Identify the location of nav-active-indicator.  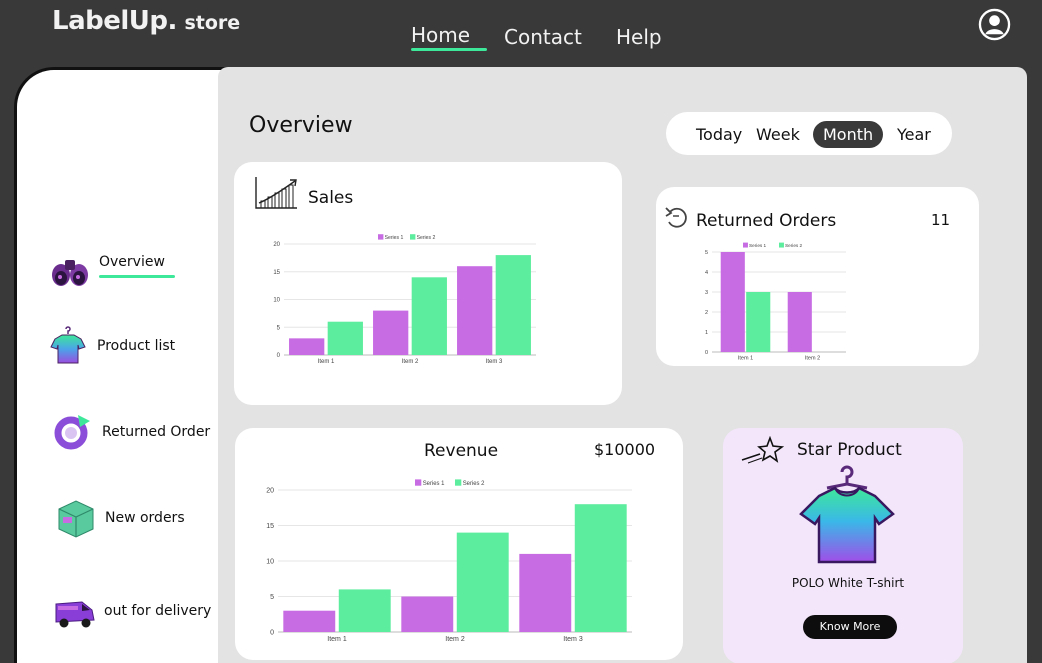
(449, 49).